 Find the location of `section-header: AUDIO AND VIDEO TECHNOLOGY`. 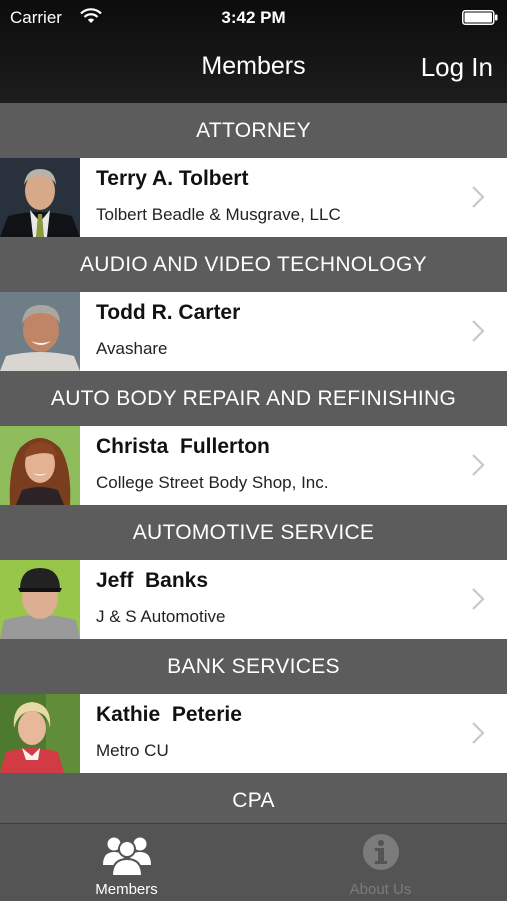

section-header: AUDIO AND VIDEO TECHNOLOGY is located at coordinates (253, 264).